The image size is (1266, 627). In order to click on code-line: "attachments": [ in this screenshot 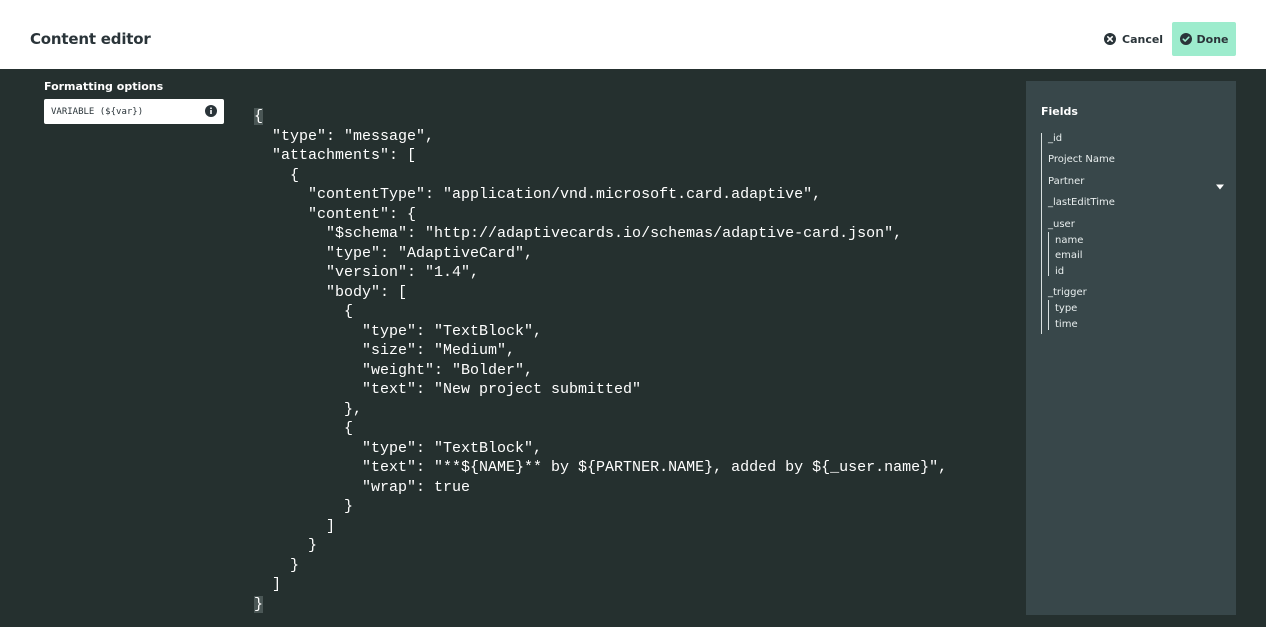, I will do `click(335, 155)`.